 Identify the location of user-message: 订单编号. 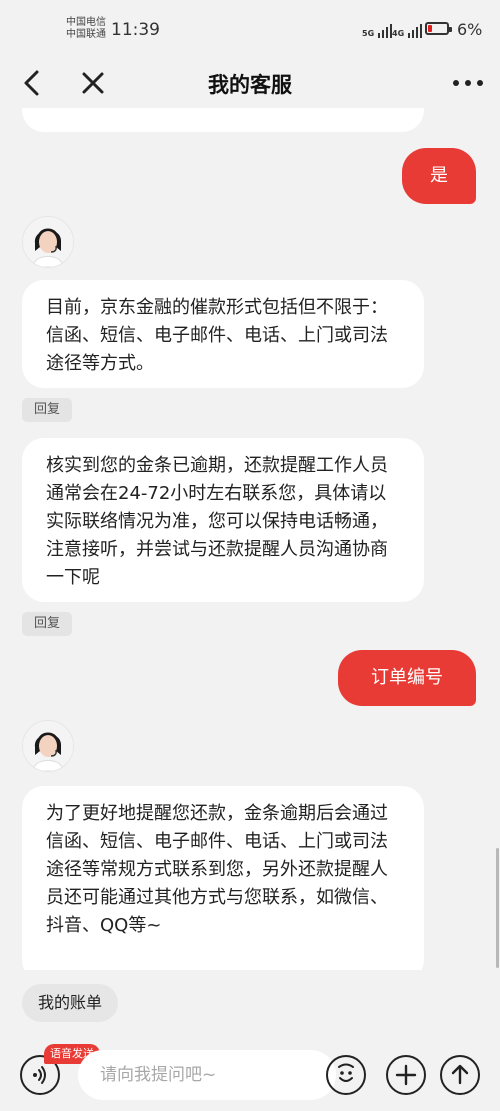
(407, 678).